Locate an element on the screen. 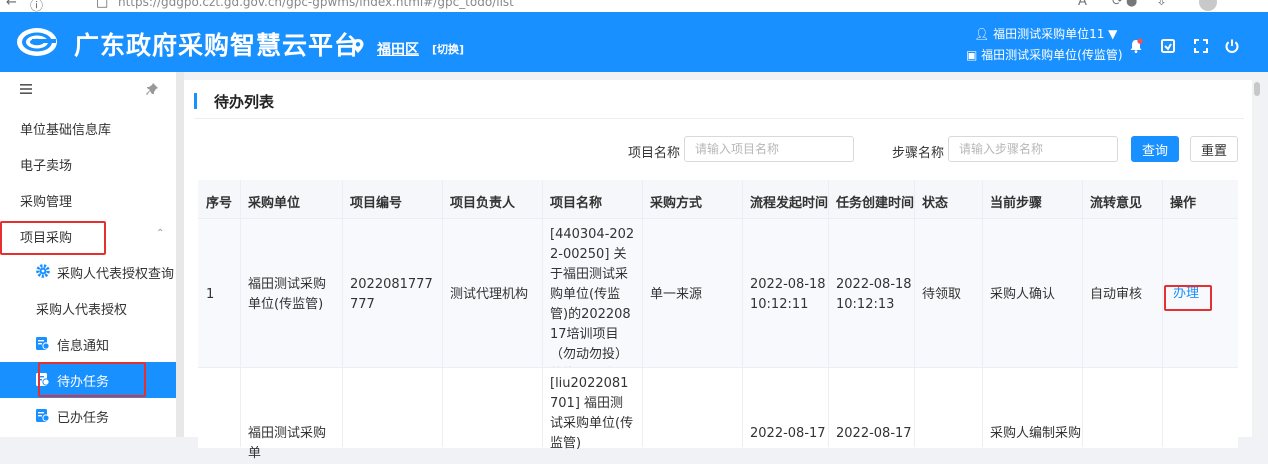 The height and width of the screenshot is (464, 1268). lock-icon: ● is located at coordinates (1131, 4).